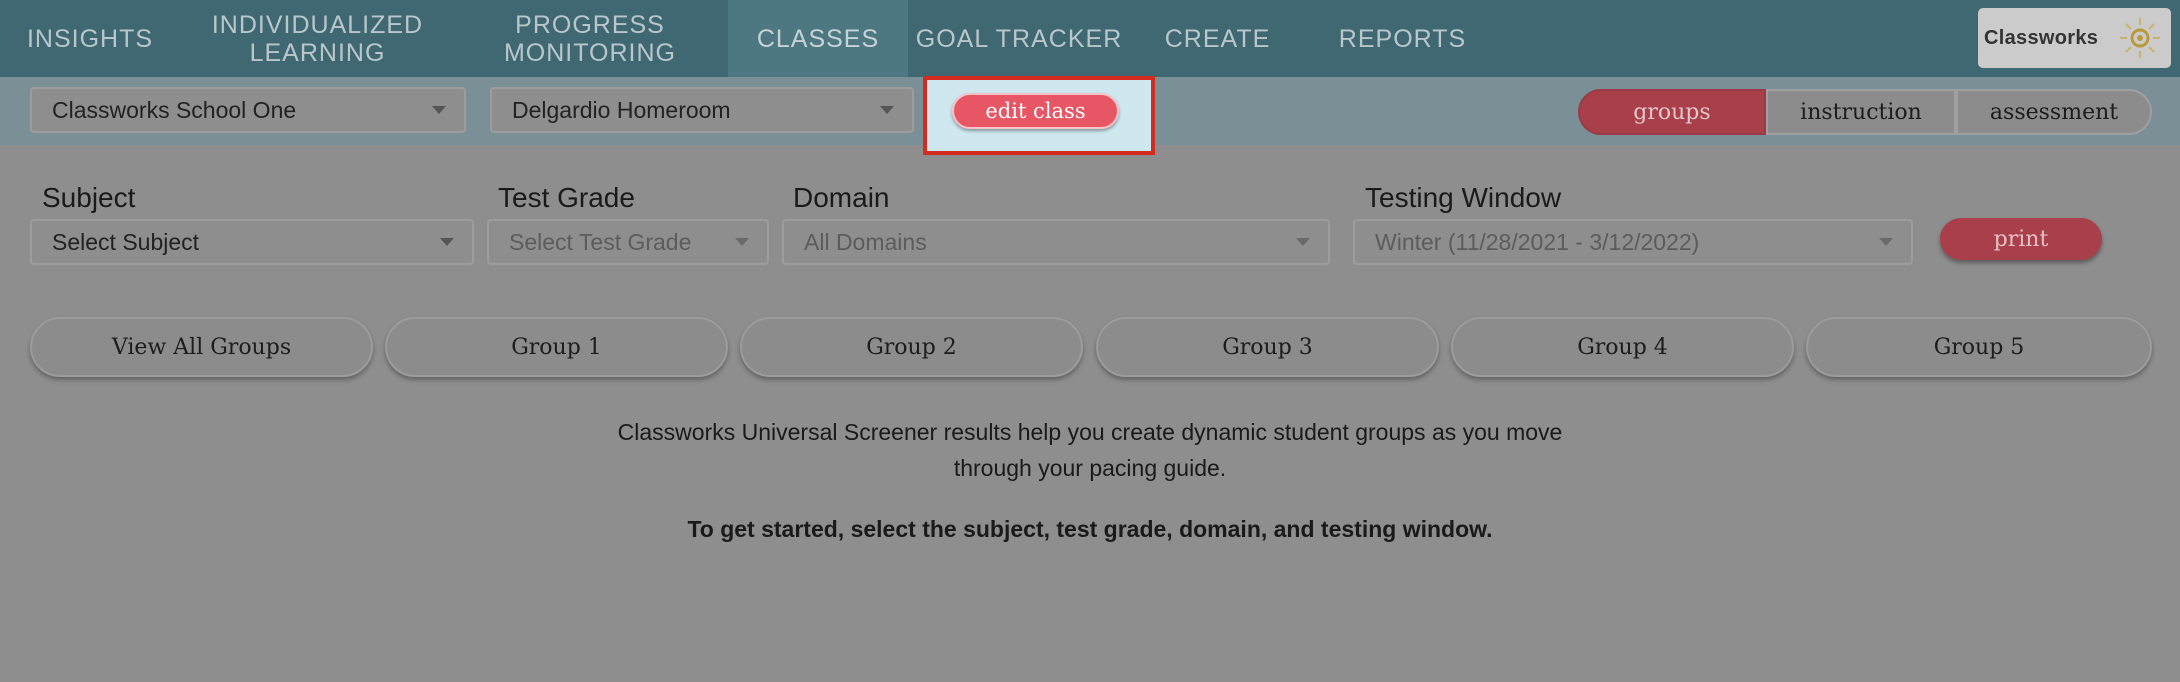 Image resolution: width=2180 pixels, height=682 pixels. Describe the element at coordinates (1035, 111) in the screenshot. I see `edit-class-button: edit class` at that location.